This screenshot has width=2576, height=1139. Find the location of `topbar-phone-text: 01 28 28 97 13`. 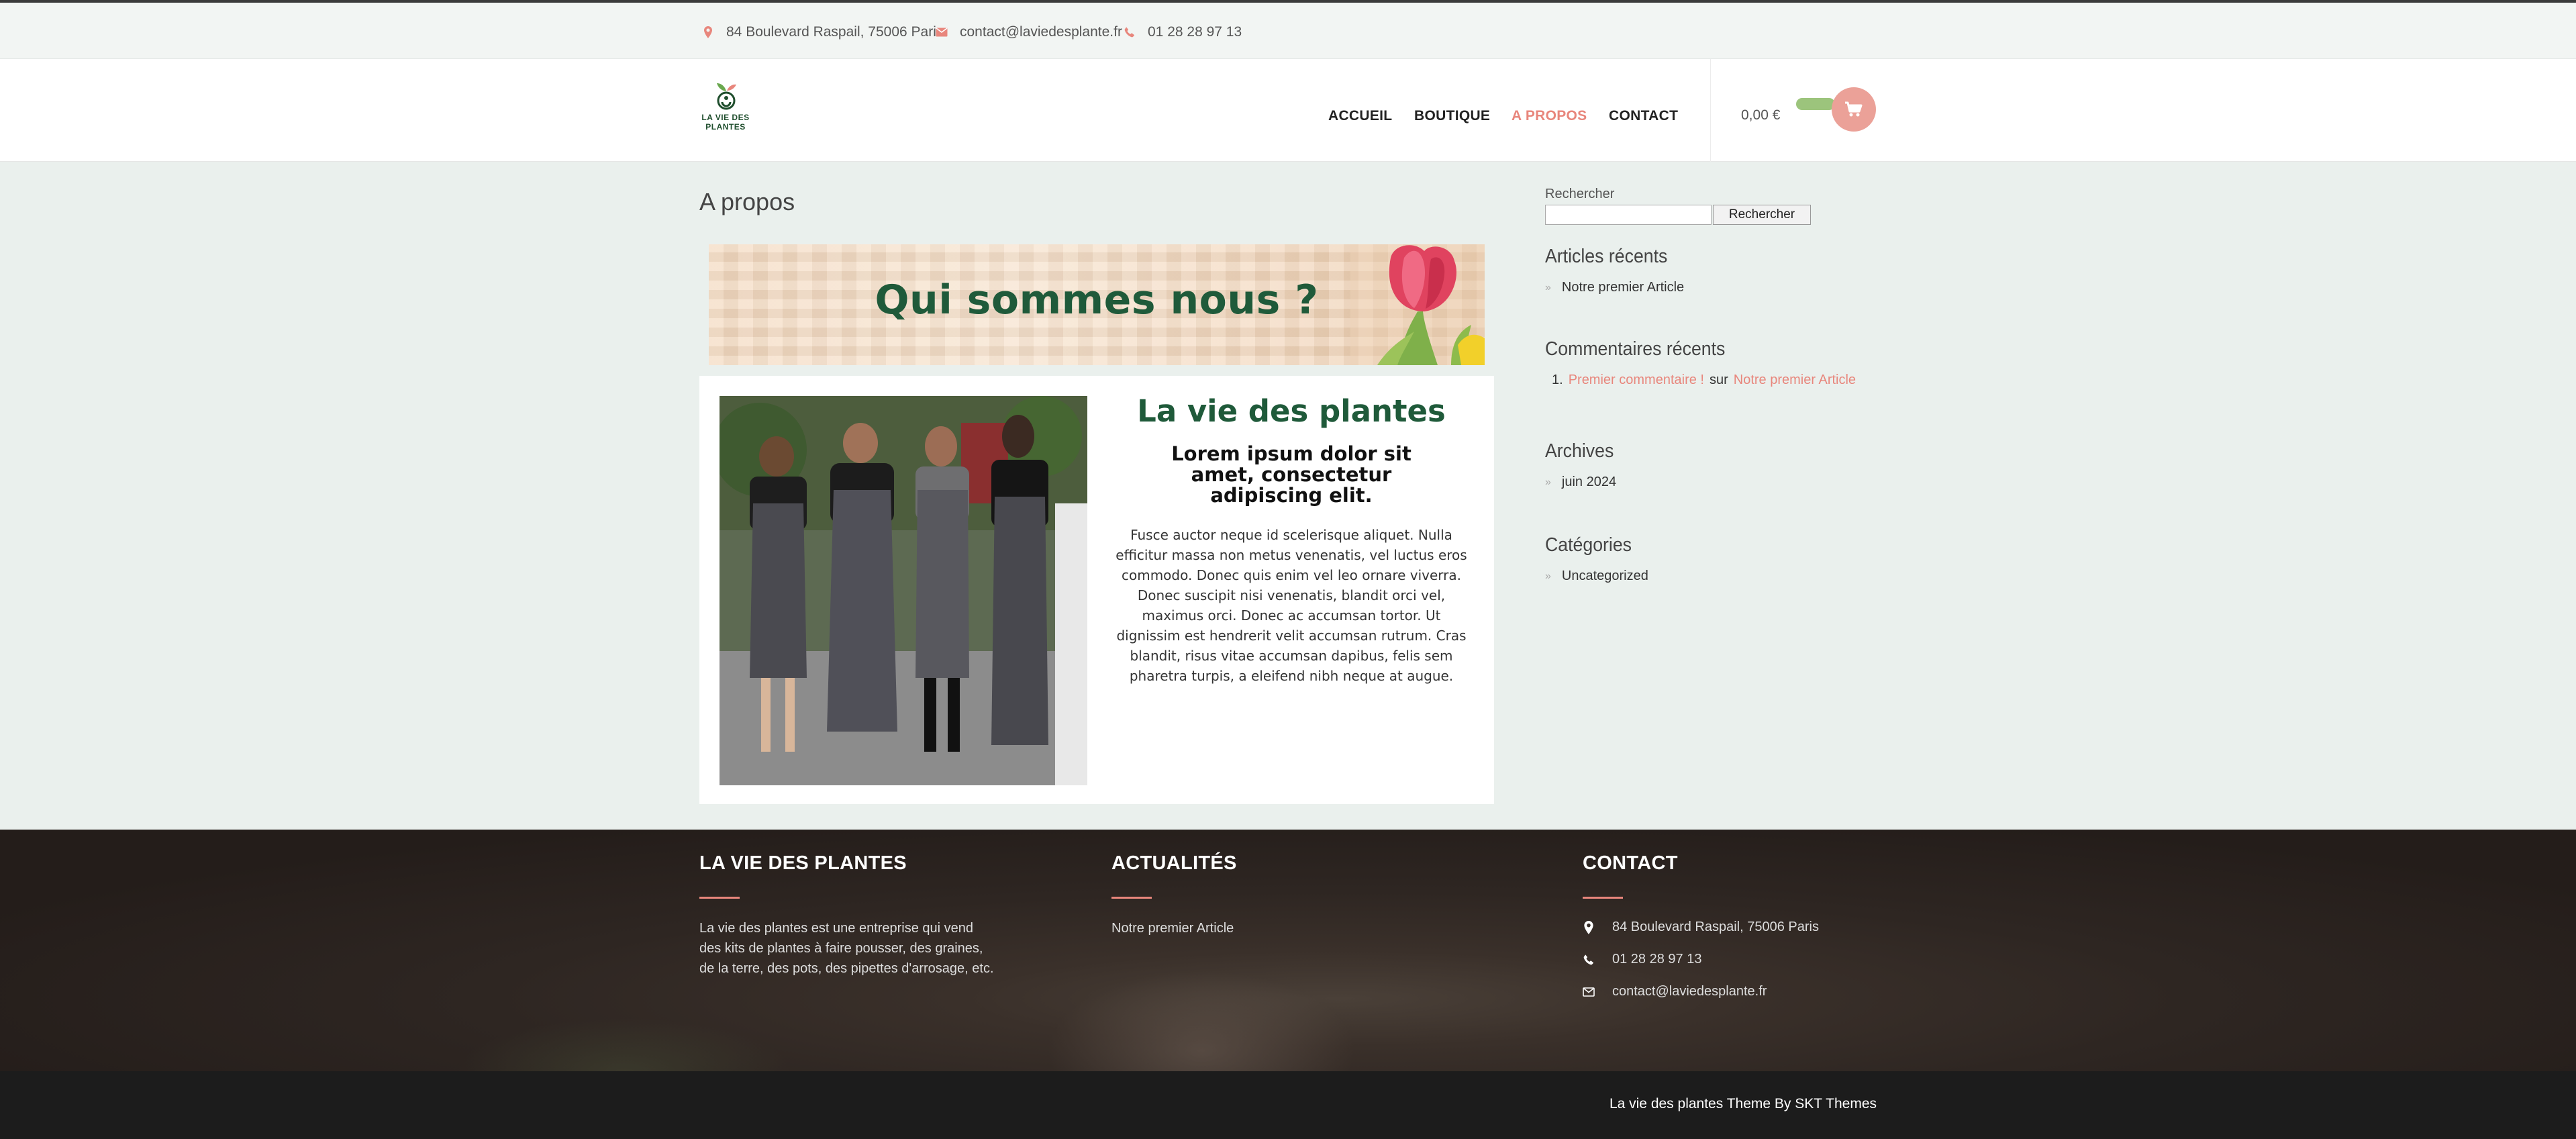

topbar-phone-text: 01 28 28 97 13 is located at coordinates (1195, 32).